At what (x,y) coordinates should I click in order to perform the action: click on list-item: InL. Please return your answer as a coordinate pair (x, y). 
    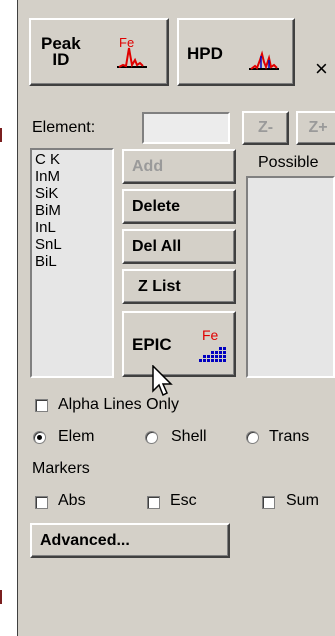
    Looking at the image, I should click on (45, 228).